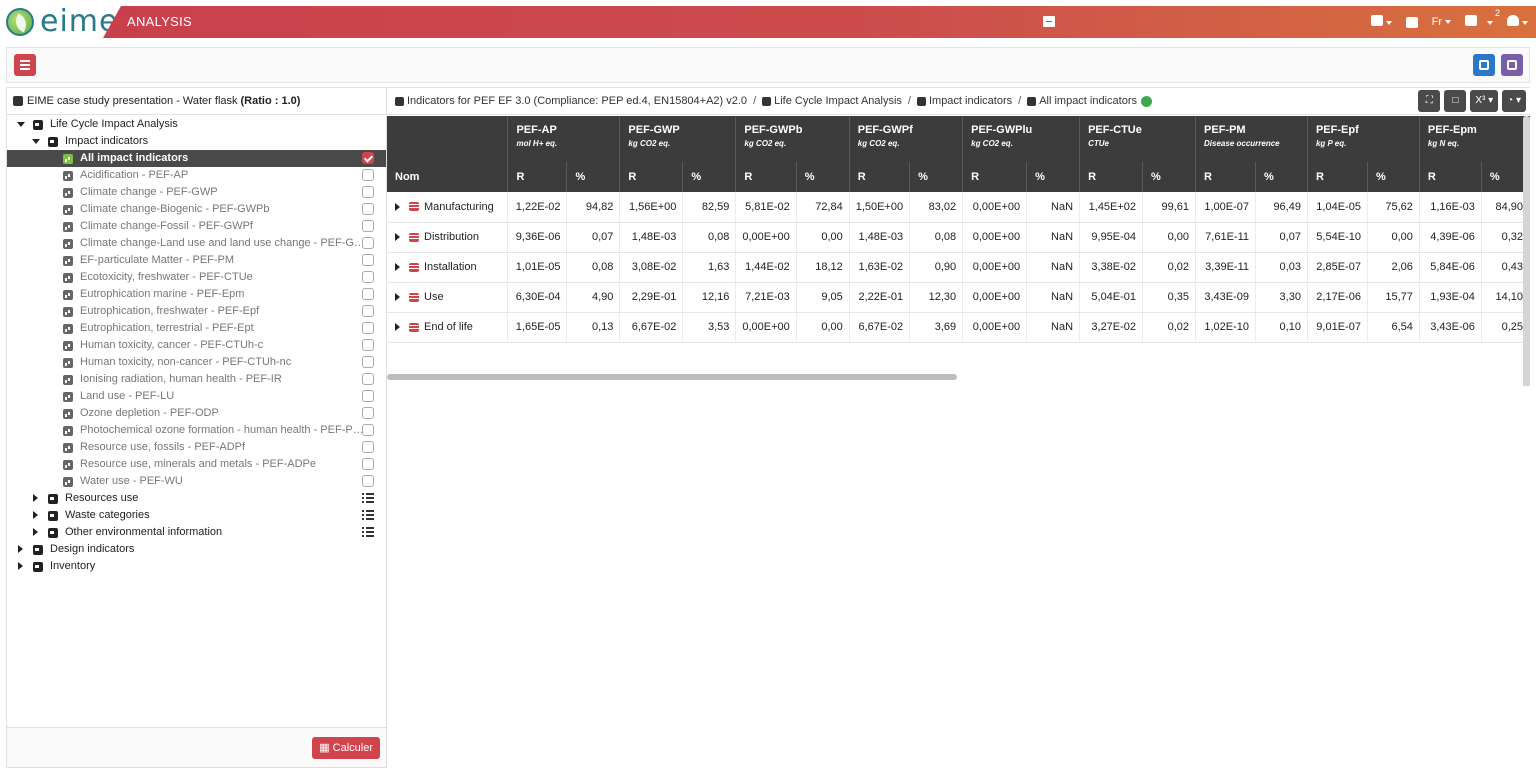 This screenshot has height=774, width=1536. What do you see at coordinates (196, 515) in the screenshot?
I see `tree-node-waste-categories: Waste categories` at bounding box center [196, 515].